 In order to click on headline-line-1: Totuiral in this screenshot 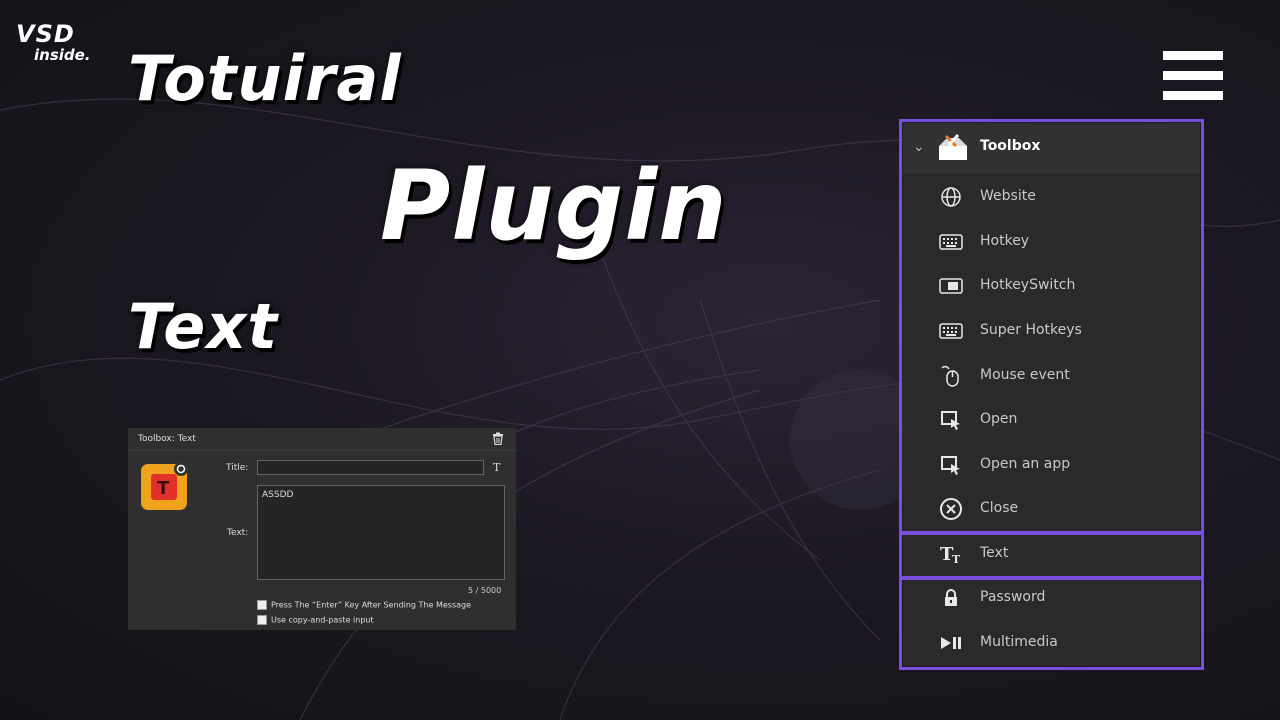, I will do `click(265, 78)`.